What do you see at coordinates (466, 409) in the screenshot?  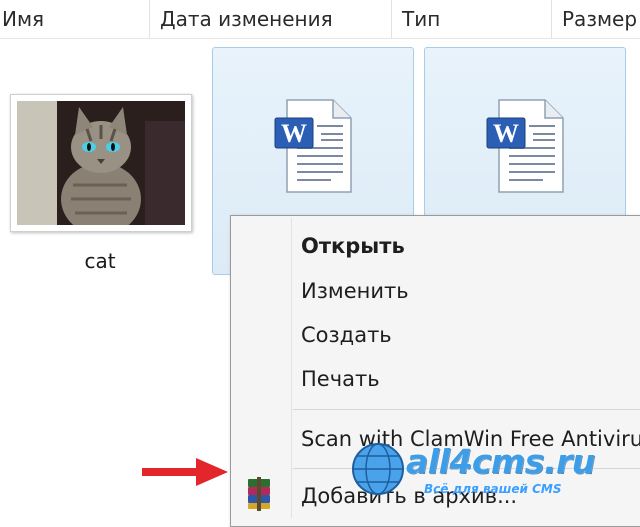 I see `menu-separator` at bounding box center [466, 409].